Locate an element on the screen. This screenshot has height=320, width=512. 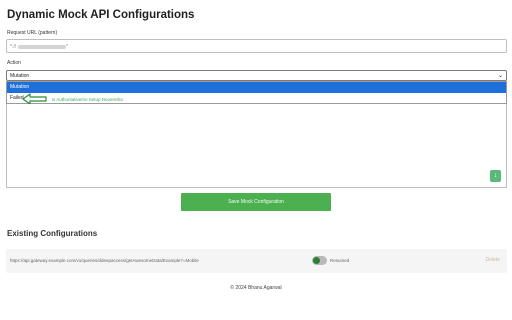
url-input: *:// * is located at coordinates (256, 46).